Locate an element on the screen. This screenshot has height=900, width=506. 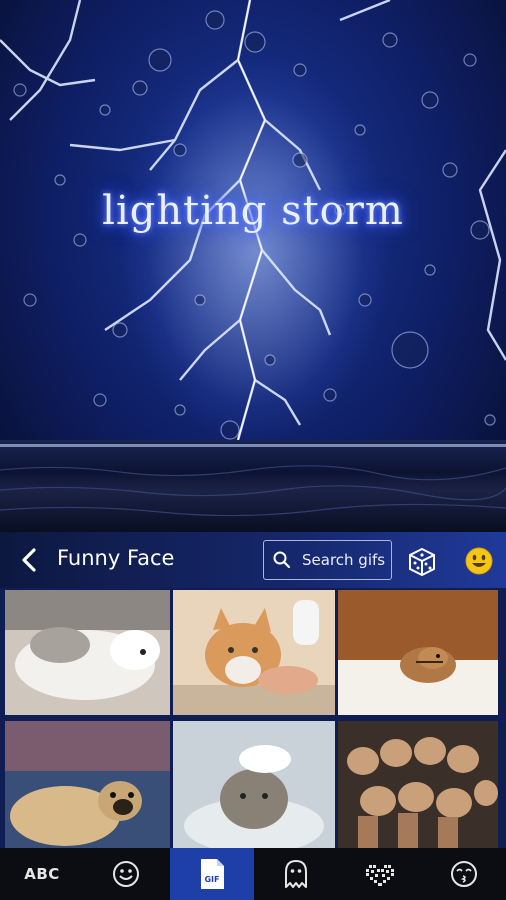
tab-kiss-face is located at coordinates (464, 874).